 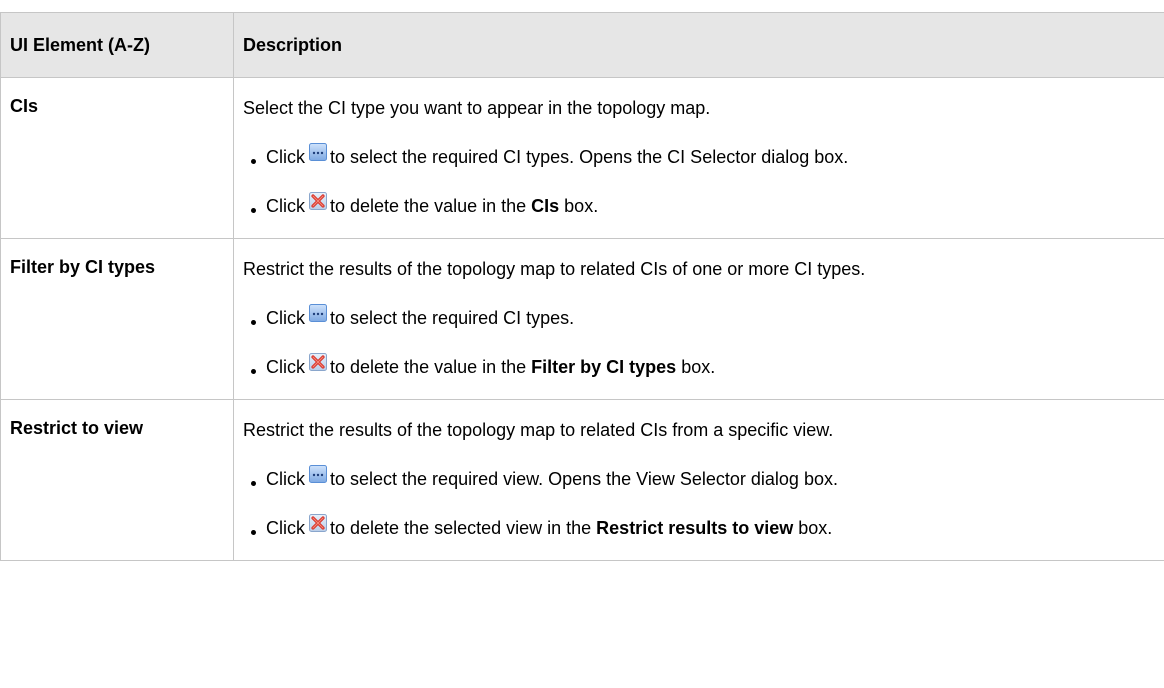 What do you see at coordinates (604, 367) in the screenshot?
I see `bullet-bold-term: Filter by CI types` at bounding box center [604, 367].